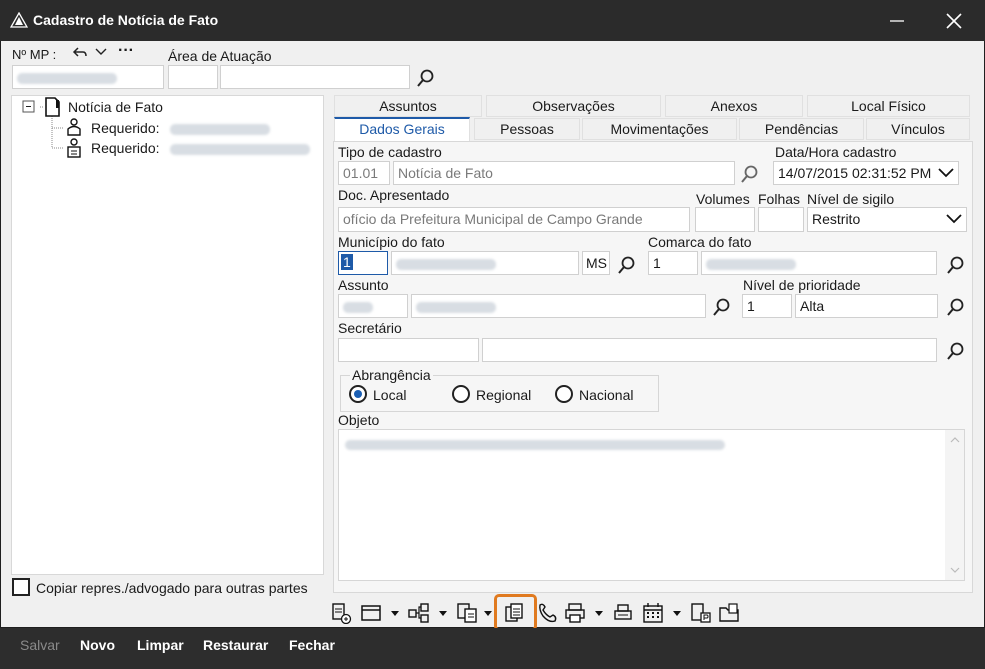  What do you see at coordinates (97, 645) in the screenshot?
I see `novo-button: Novo` at bounding box center [97, 645].